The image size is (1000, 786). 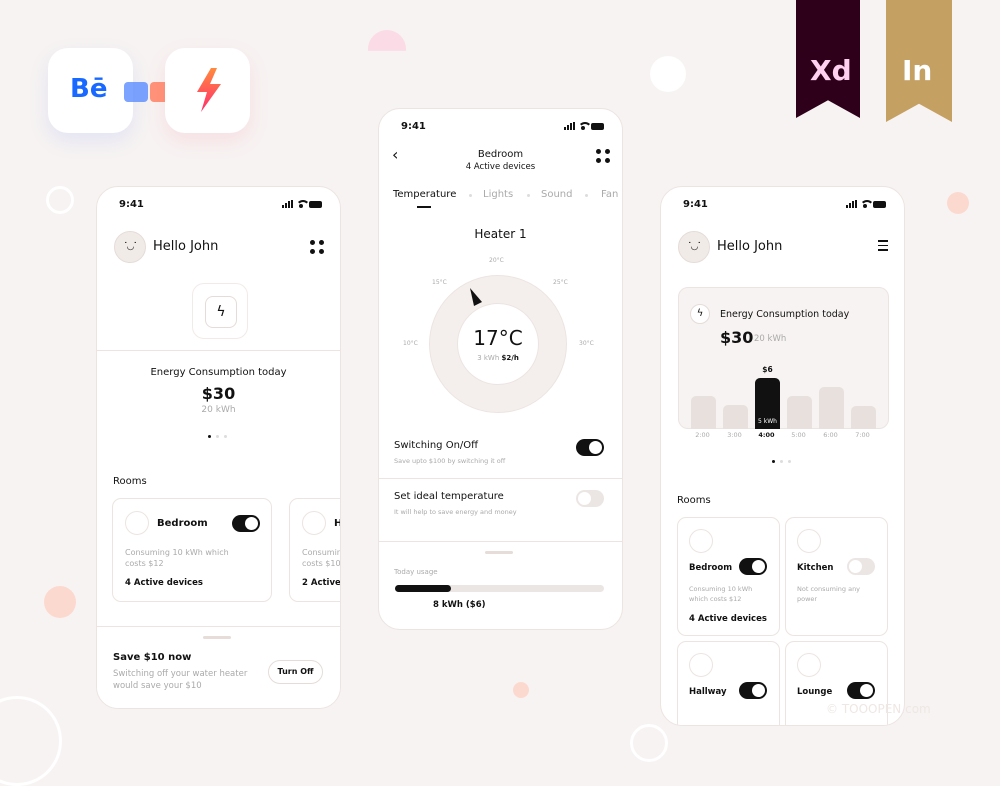 What do you see at coordinates (387, 40) in the screenshot?
I see `deco-pink-half-circle` at bounding box center [387, 40].